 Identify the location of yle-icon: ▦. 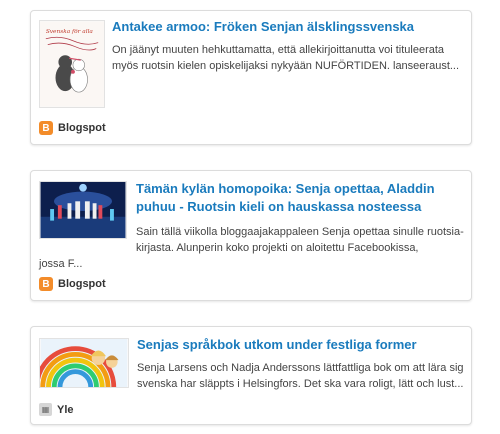
(45, 409).